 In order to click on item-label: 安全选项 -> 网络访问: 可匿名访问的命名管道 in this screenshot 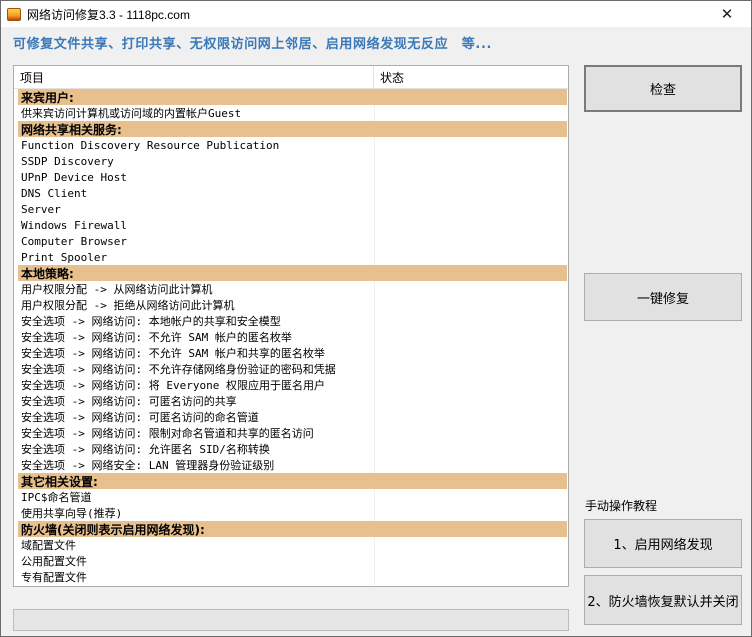, I will do `click(196, 417)`.